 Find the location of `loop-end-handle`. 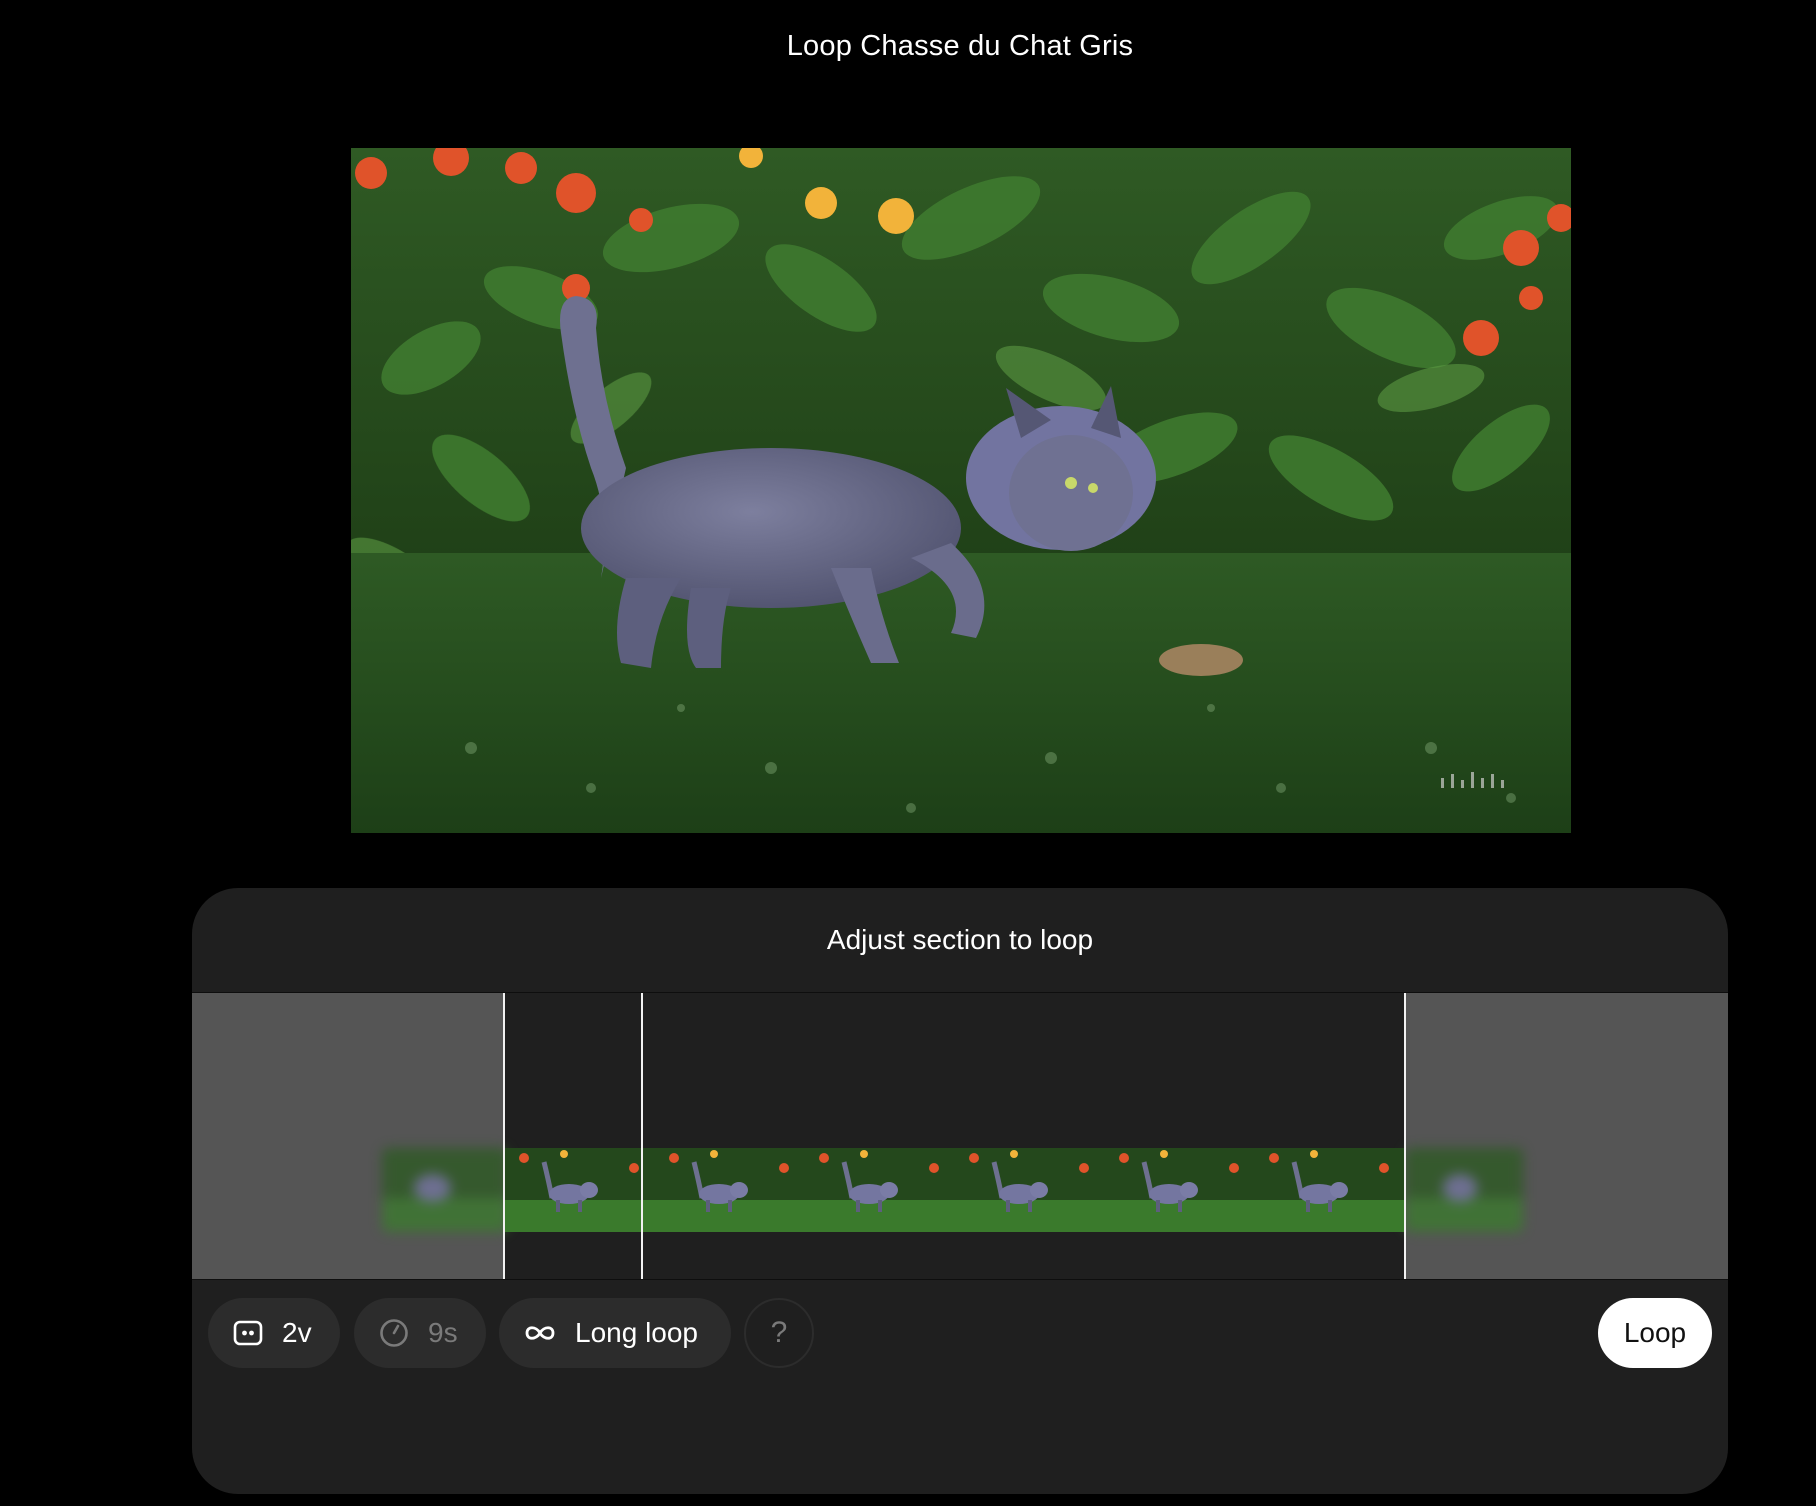

loop-end-handle is located at coordinates (1405, 1136).